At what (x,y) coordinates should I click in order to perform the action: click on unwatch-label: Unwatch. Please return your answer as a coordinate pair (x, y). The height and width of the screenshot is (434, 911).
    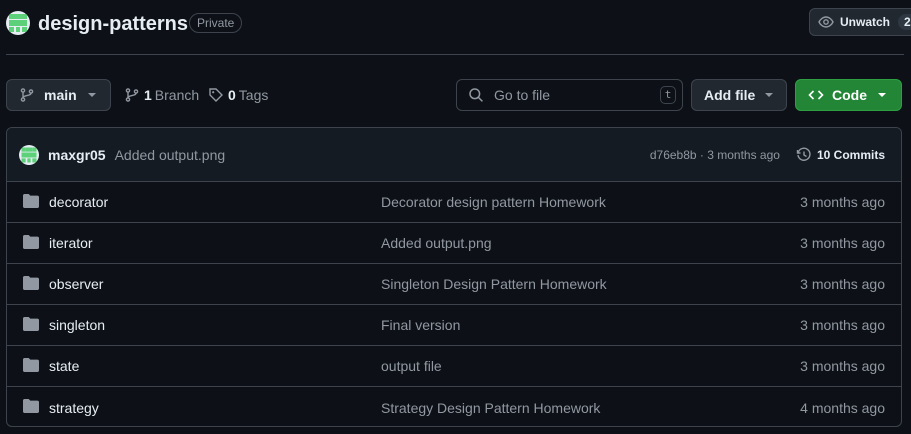
    Looking at the image, I should click on (865, 22).